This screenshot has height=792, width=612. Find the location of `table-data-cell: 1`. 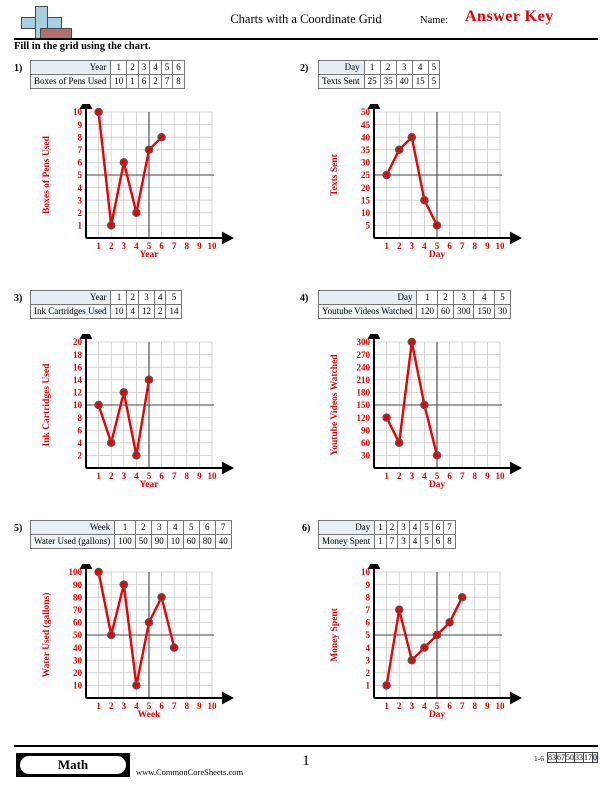

table-data-cell: 1 is located at coordinates (132, 81).